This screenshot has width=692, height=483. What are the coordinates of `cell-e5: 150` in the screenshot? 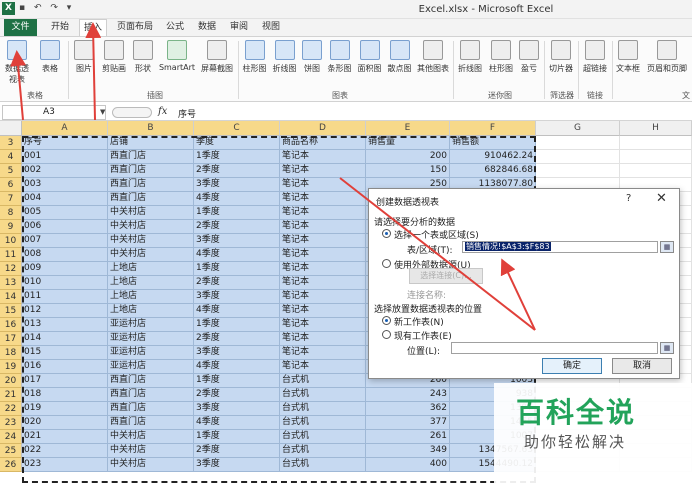 It's located at (408, 171).